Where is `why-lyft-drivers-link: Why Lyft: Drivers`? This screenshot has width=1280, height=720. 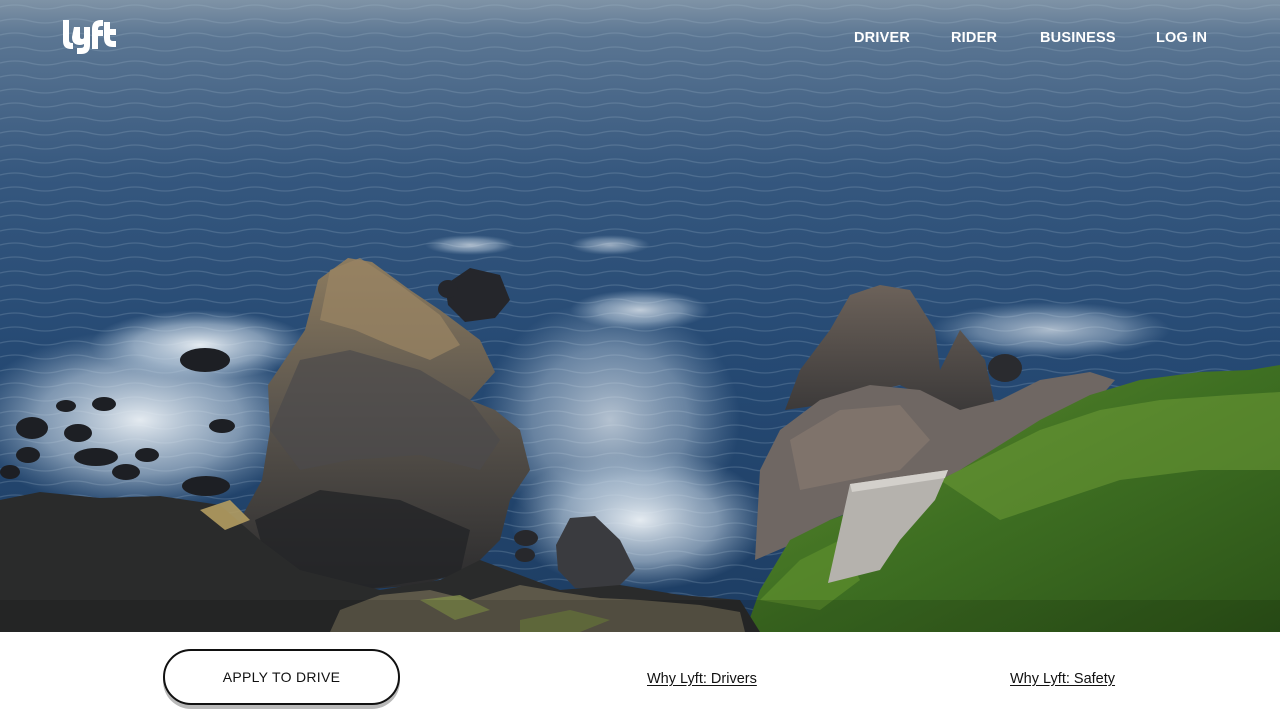 why-lyft-drivers-link: Why Lyft: Drivers is located at coordinates (702, 679).